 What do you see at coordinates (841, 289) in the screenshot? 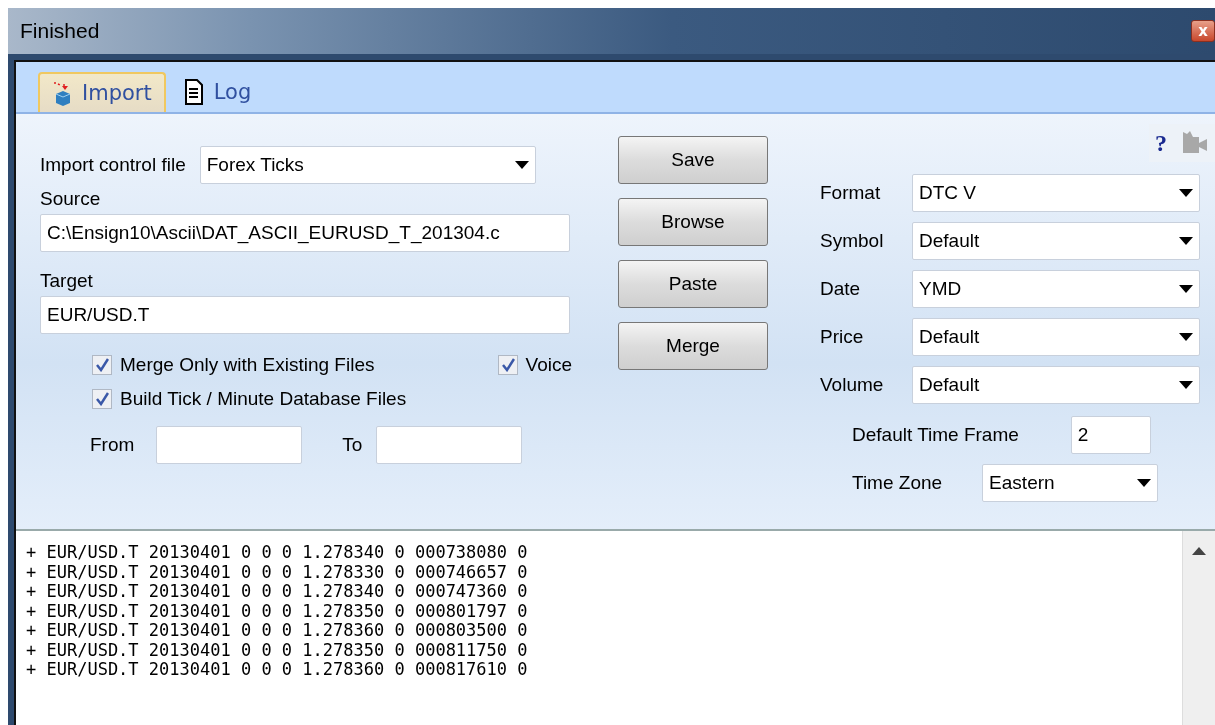
I see `field-label: Date` at bounding box center [841, 289].